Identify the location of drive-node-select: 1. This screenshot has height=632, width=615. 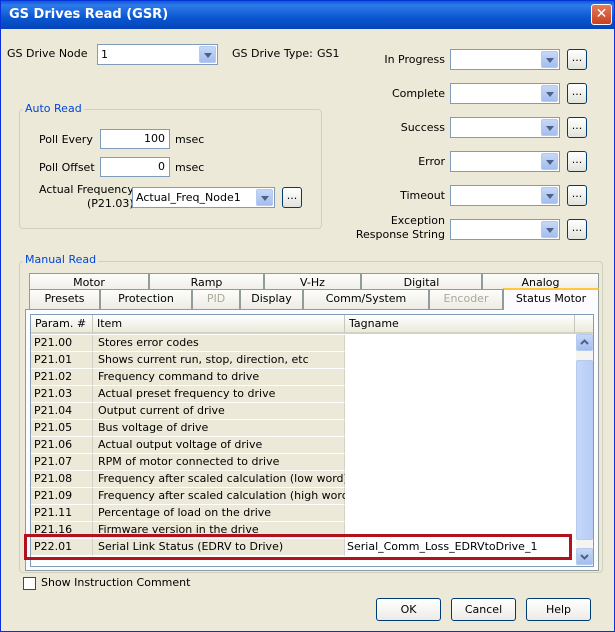
(157, 54).